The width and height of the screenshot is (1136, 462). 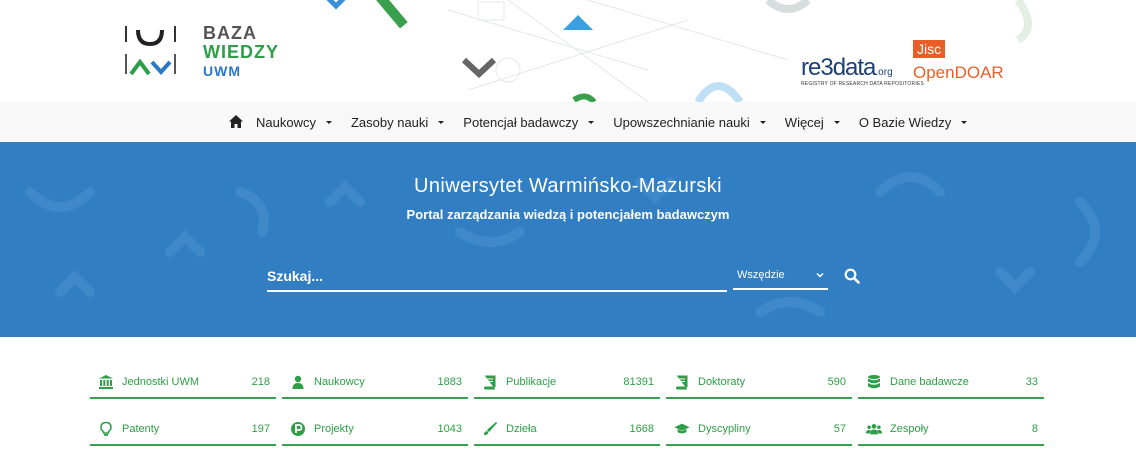 What do you see at coordinates (568, 186) in the screenshot?
I see `university-title: Uniwersytet Warmińsko-Mazurski` at bounding box center [568, 186].